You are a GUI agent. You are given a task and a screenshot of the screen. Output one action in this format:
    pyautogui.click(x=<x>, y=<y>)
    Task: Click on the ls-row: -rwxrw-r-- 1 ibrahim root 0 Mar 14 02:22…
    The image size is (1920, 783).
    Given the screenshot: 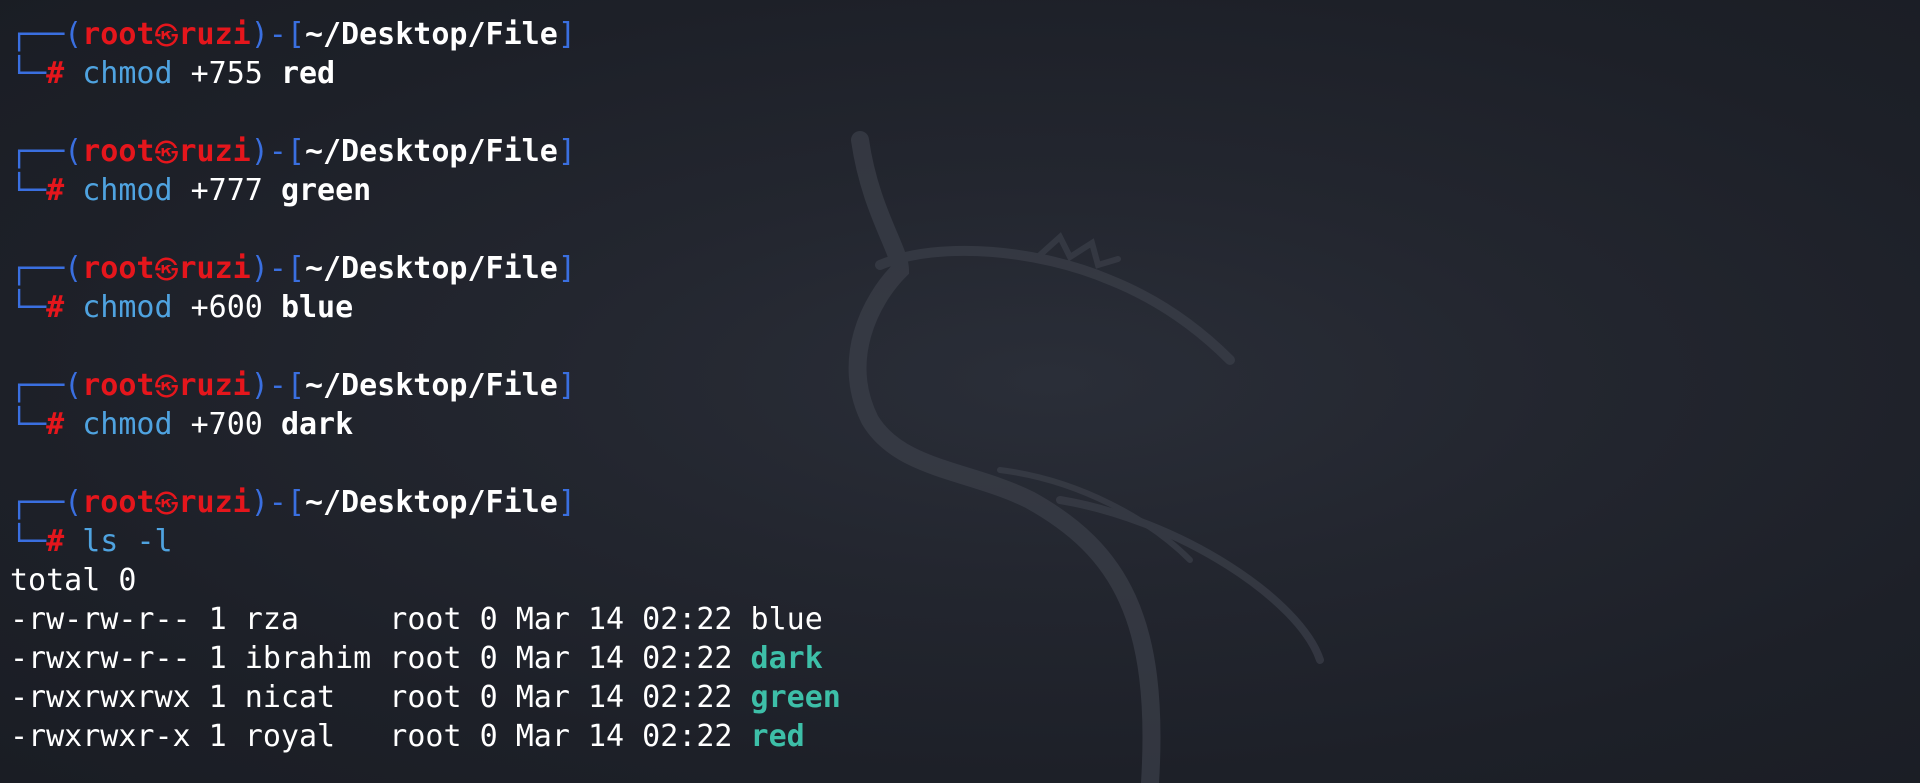 What is the action you would take?
    pyautogui.click(x=425, y=658)
    